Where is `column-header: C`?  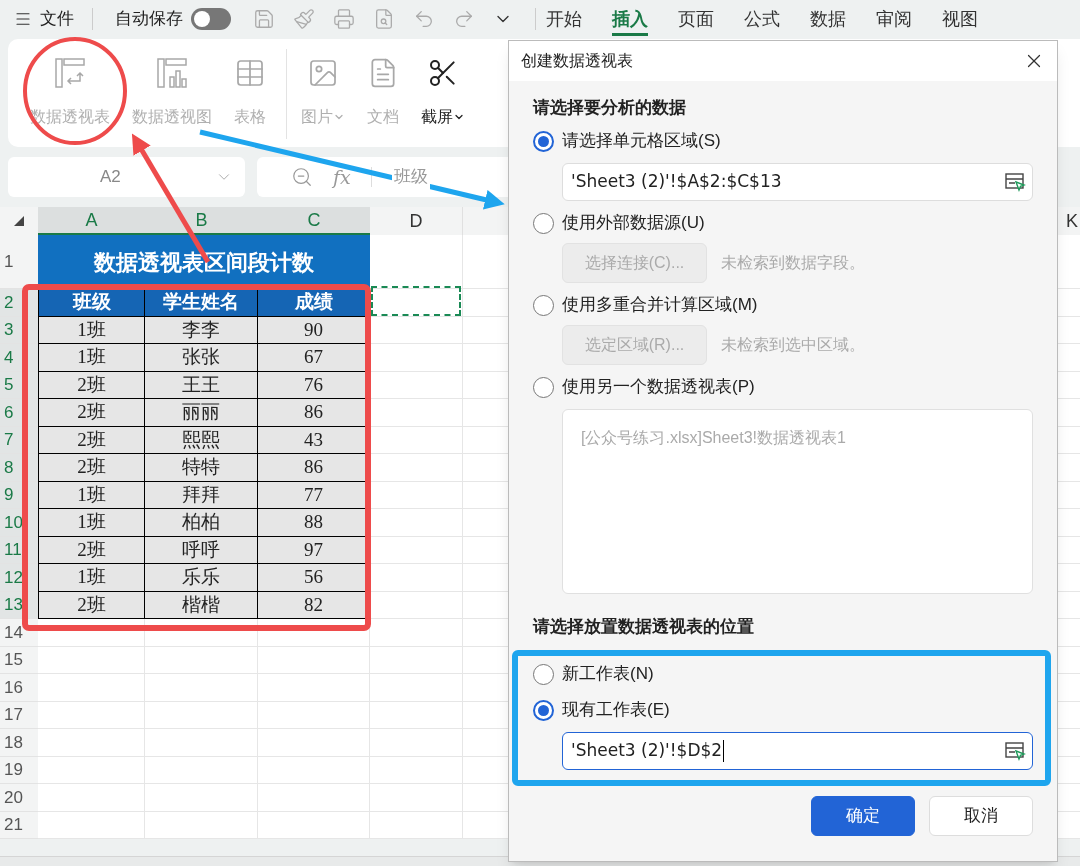 column-header: C is located at coordinates (314, 221).